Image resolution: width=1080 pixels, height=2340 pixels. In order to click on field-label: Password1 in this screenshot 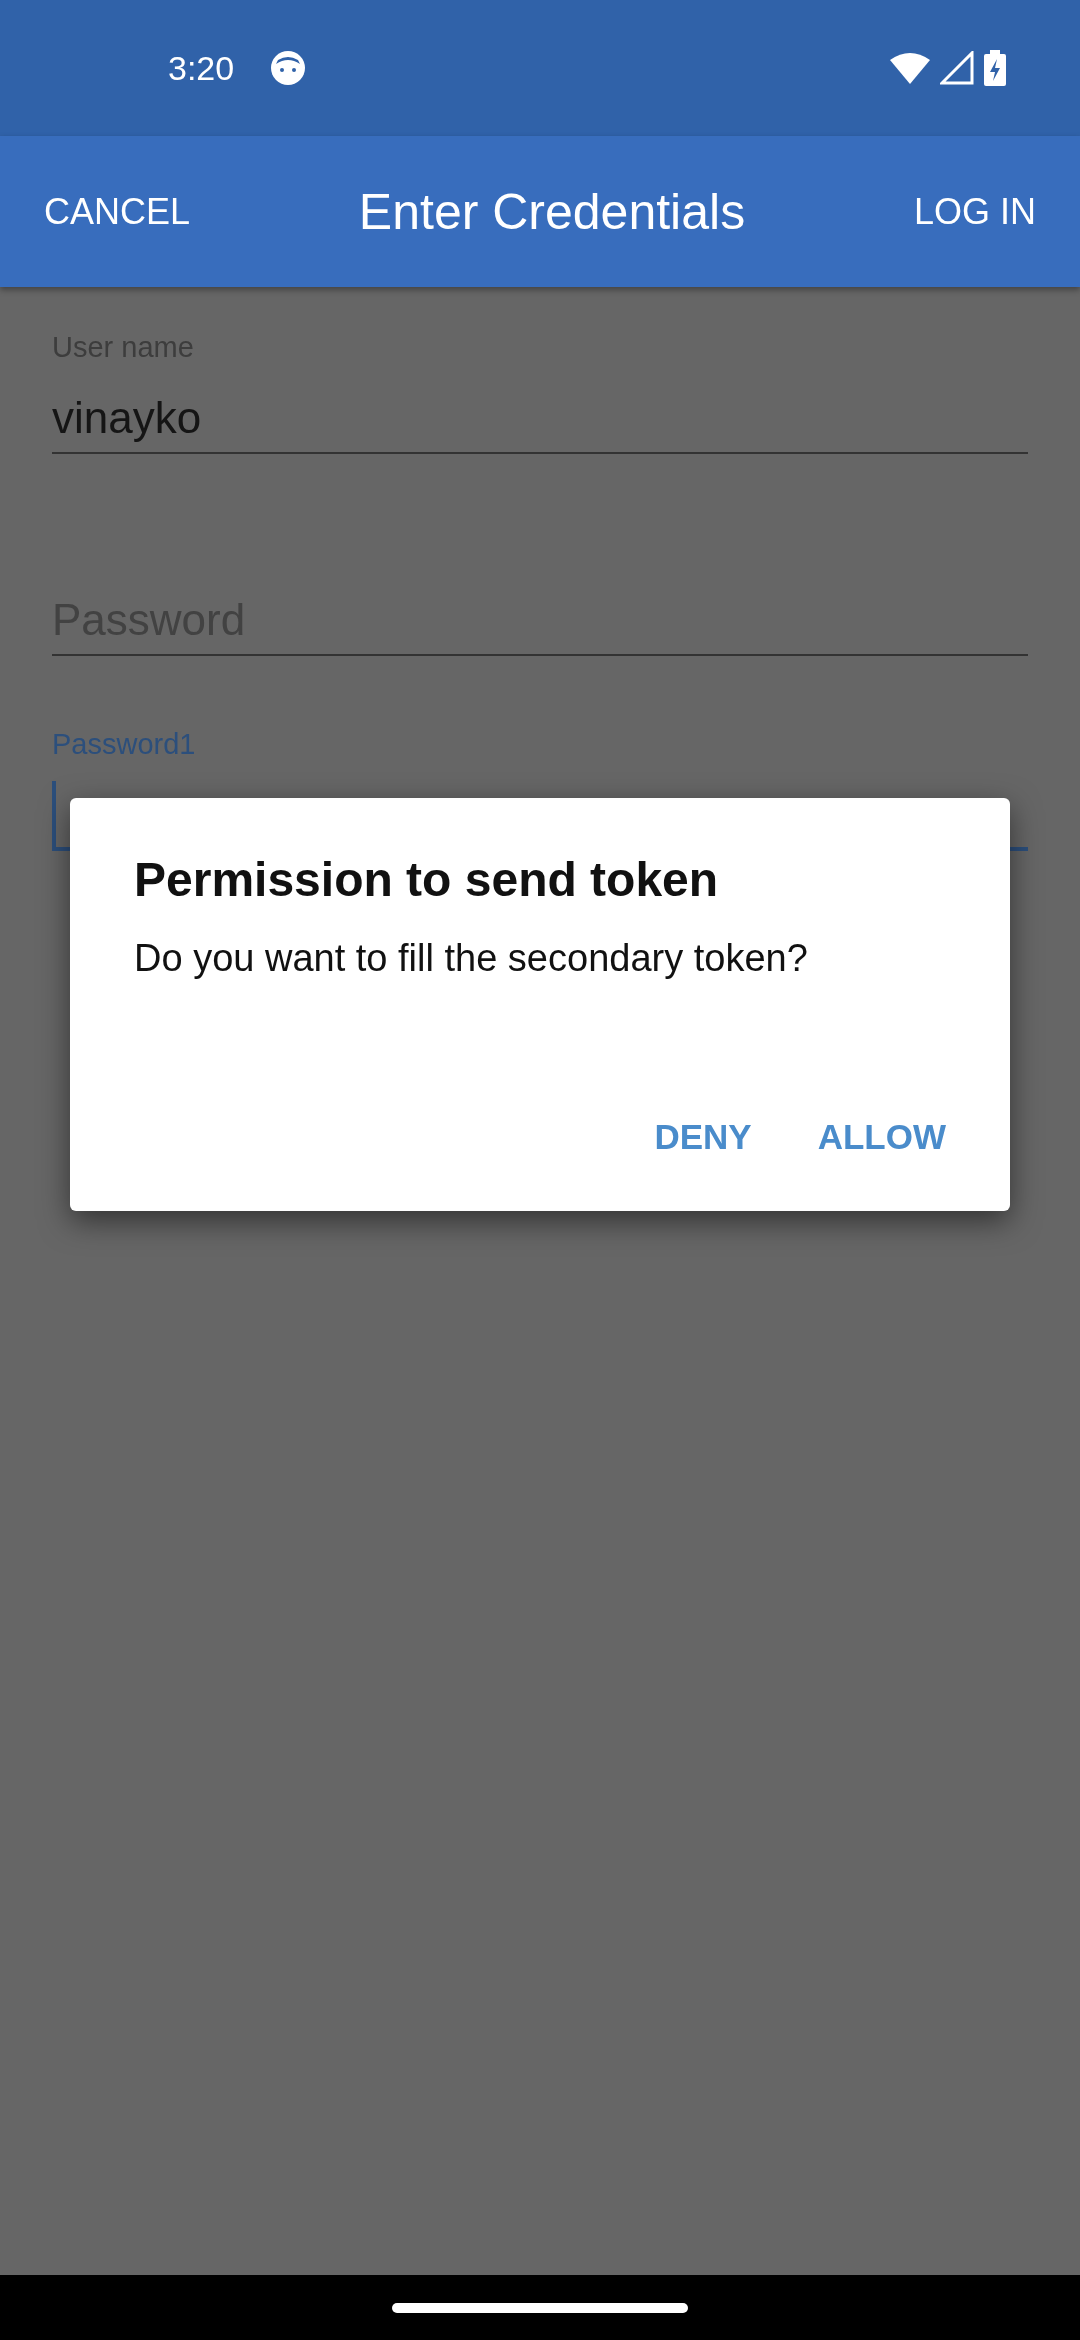, I will do `click(124, 744)`.